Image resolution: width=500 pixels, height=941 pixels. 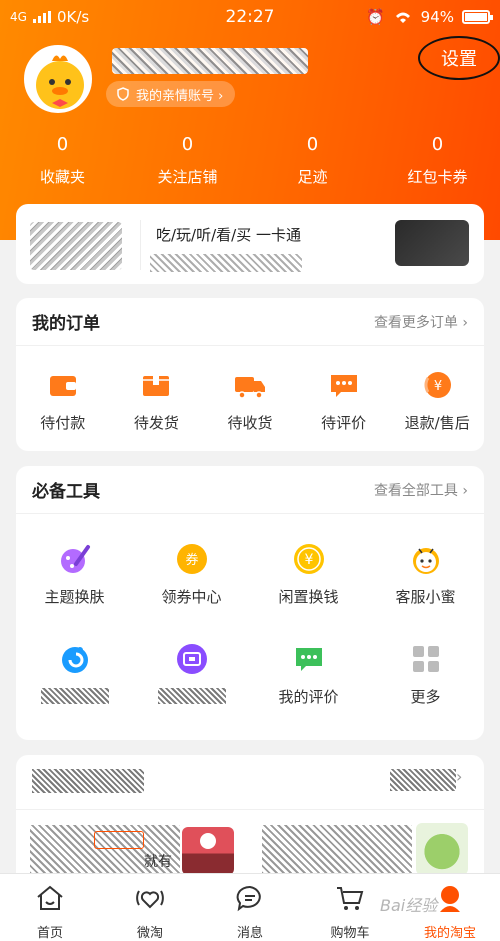 I want to click on heart-signal-icon, so click(x=150, y=899).